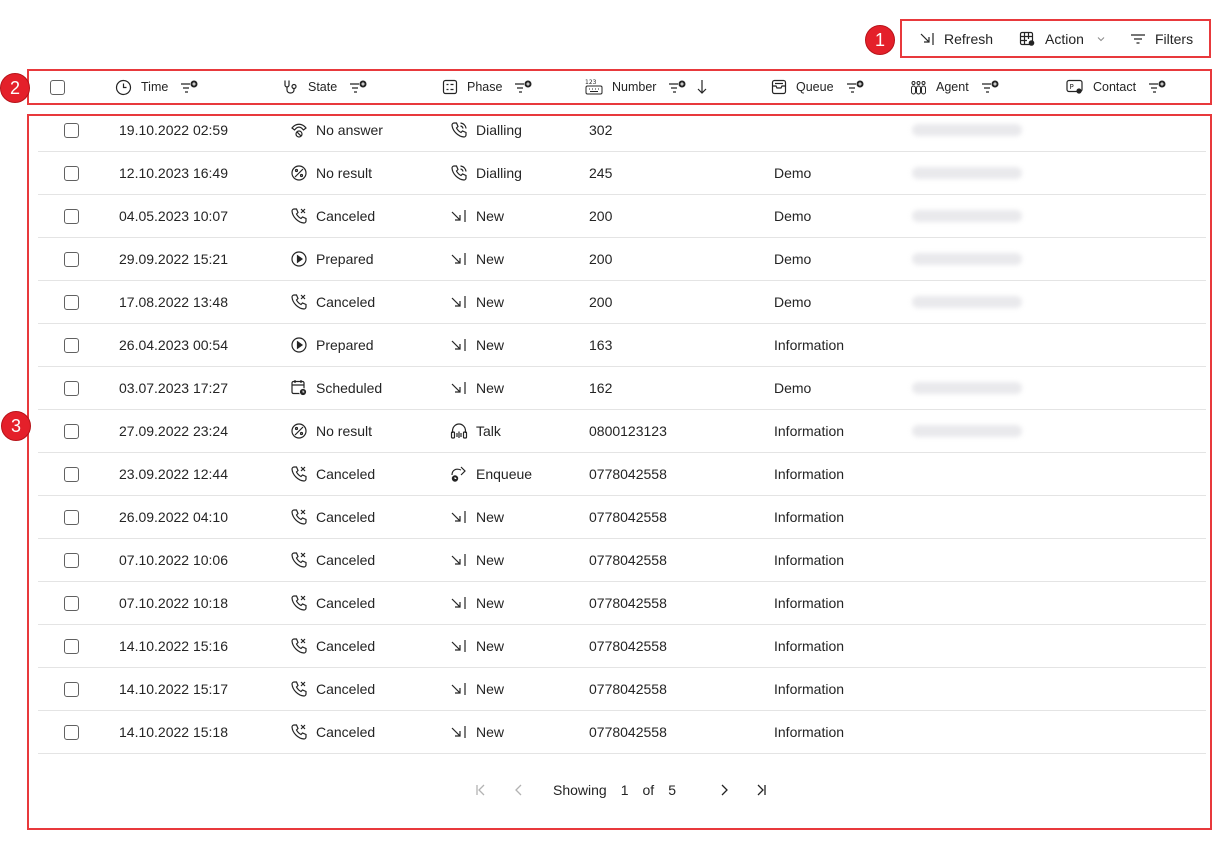 Image resolution: width=1218 pixels, height=853 pixels. I want to click on table-row: 12.10.2023 16:49 No result Dialling 245 Demo, so click(622, 173).